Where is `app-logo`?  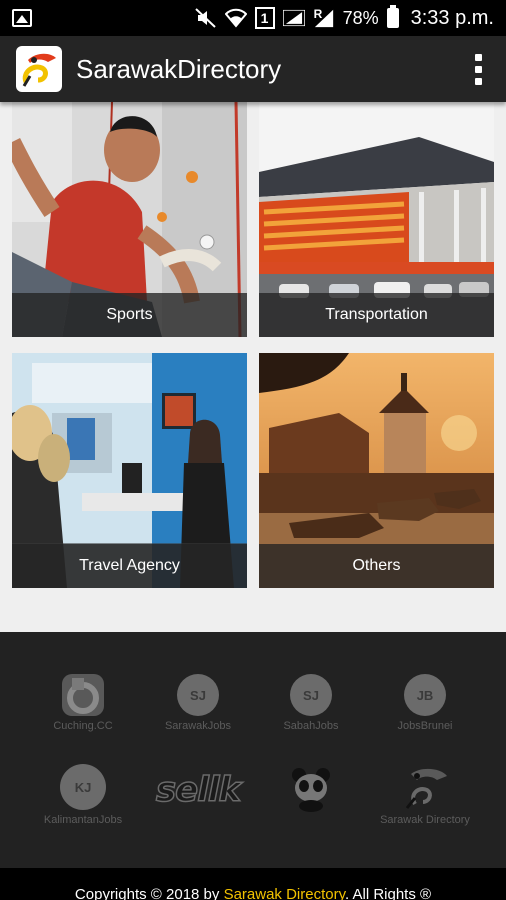
app-logo is located at coordinates (39, 69).